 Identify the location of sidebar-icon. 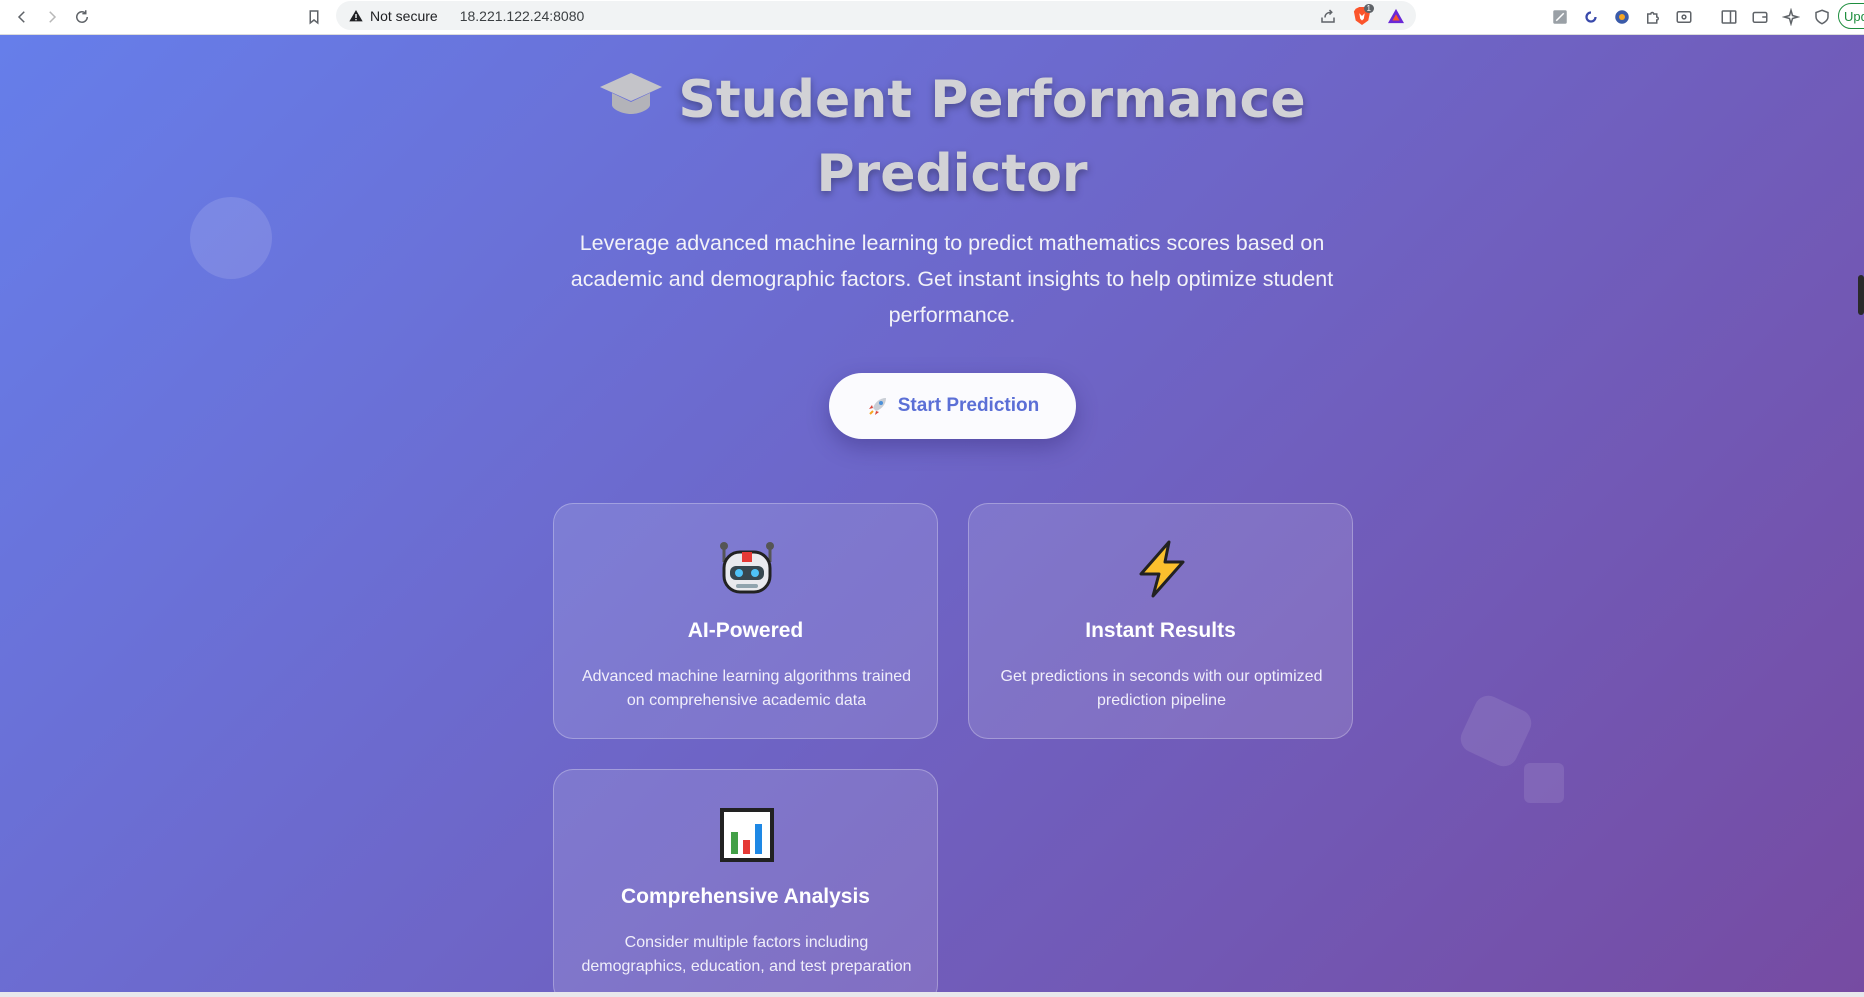
(1729, 17).